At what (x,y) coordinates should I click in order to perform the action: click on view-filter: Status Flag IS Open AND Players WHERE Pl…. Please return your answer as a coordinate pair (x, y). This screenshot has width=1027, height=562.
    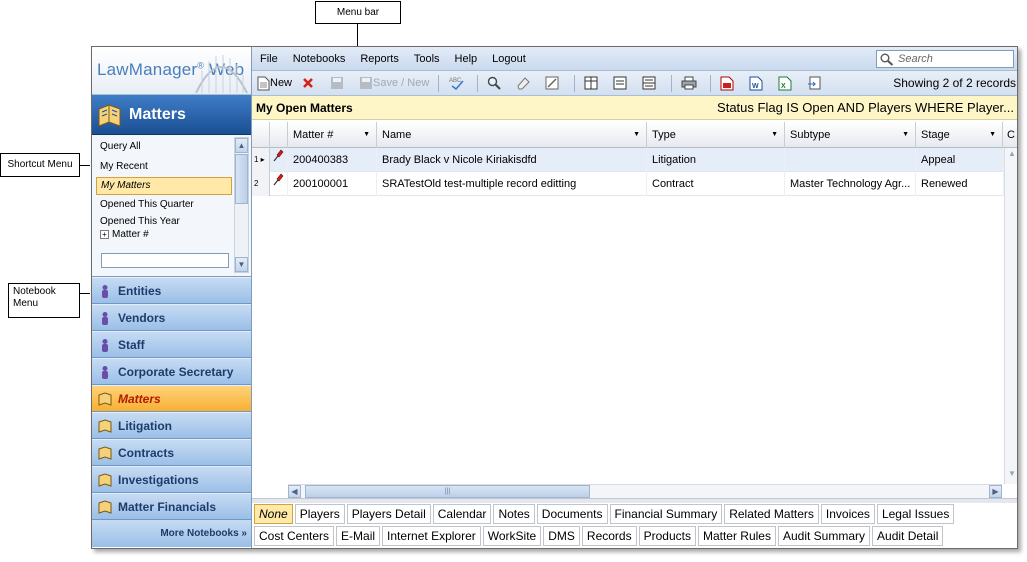
    Looking at the image, I should click on (865, 107).